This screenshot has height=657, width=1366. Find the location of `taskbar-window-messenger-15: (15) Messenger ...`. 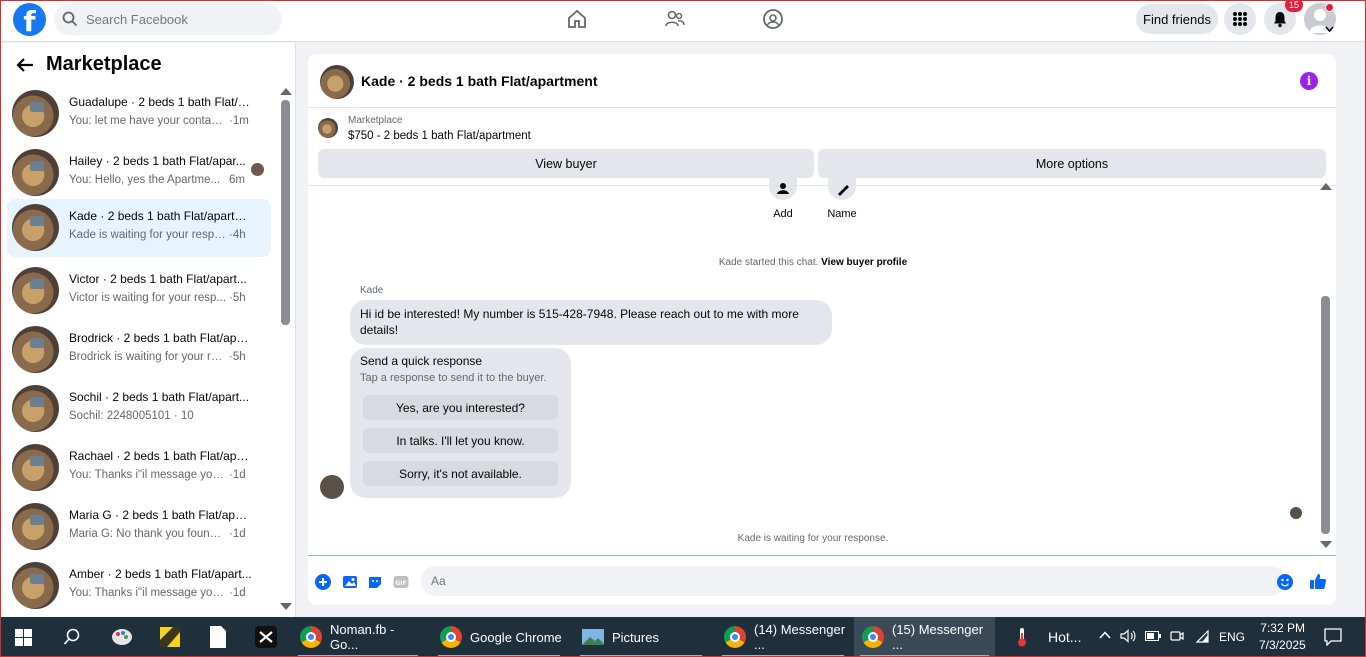

taskbar-window-messenger-15: (15) Messenger ... is located at coordinates (924, 637).